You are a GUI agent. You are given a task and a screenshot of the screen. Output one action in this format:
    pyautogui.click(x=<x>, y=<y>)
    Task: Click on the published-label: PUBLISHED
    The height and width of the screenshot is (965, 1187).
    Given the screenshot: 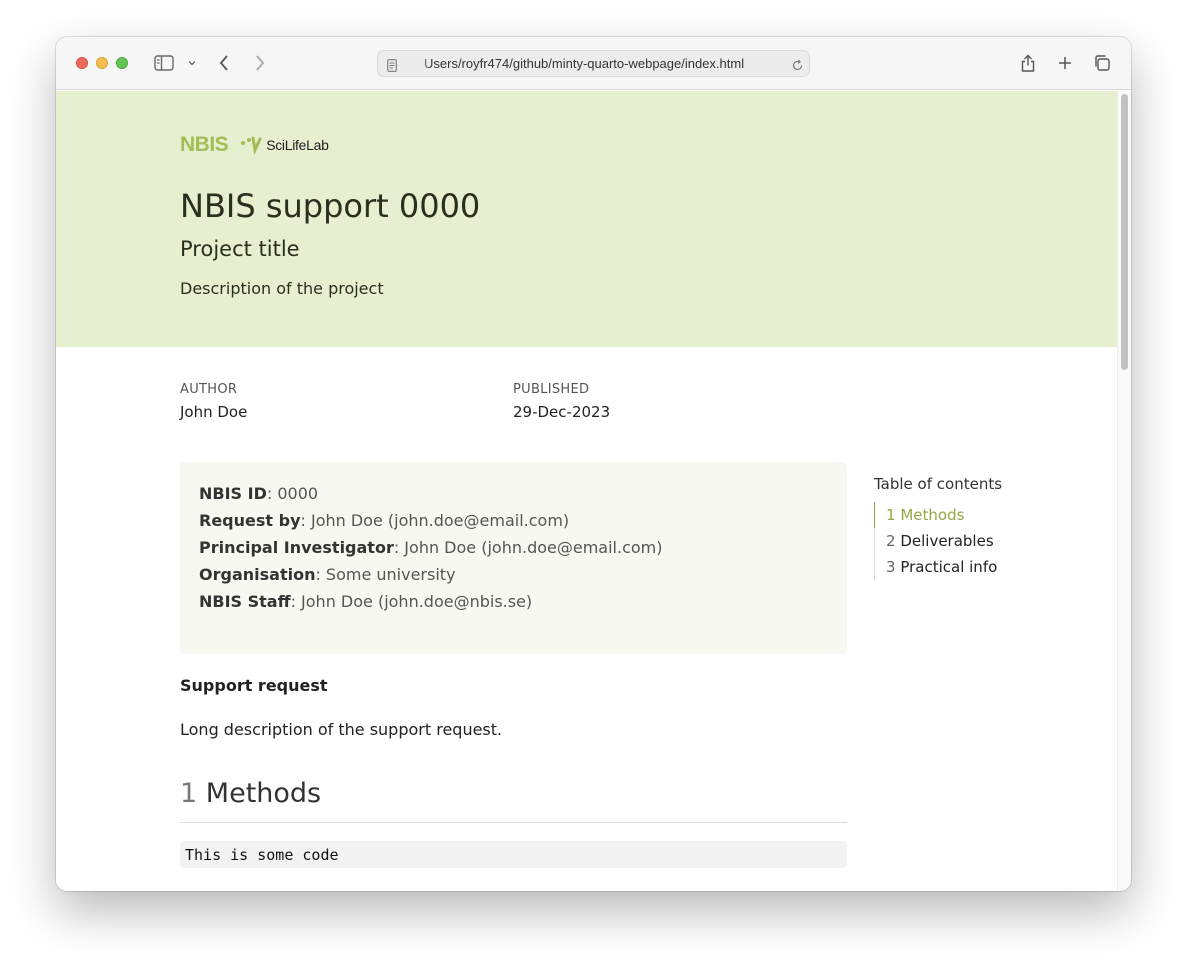 What is the action you would take?
    pyautogui.click(x=551, y=389)
    